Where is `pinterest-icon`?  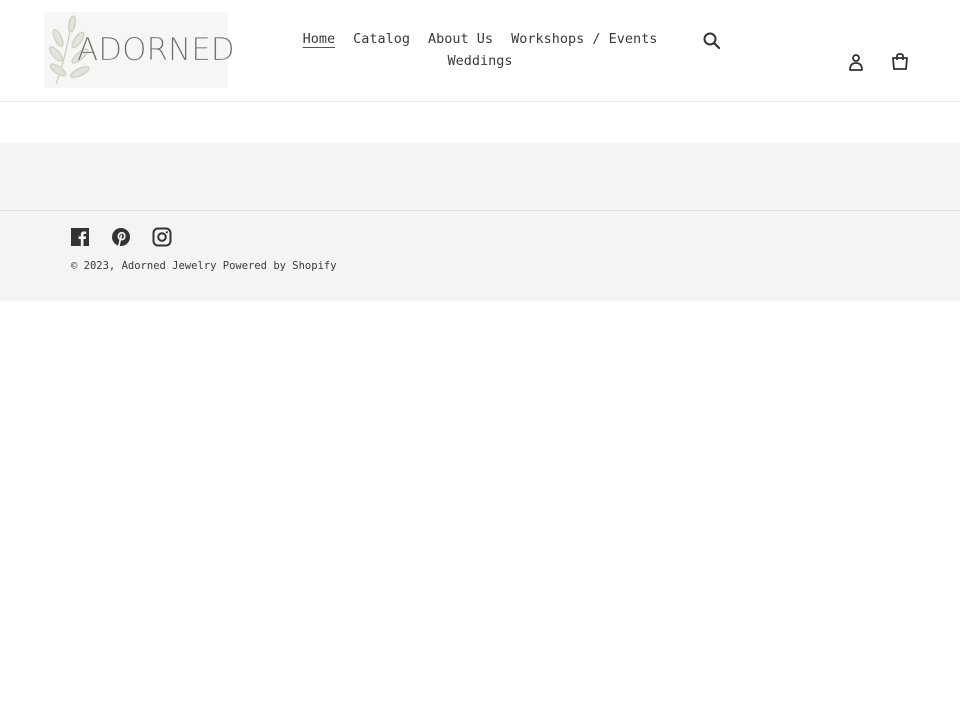
pinterest-icon is located at coordinates (121, 237).